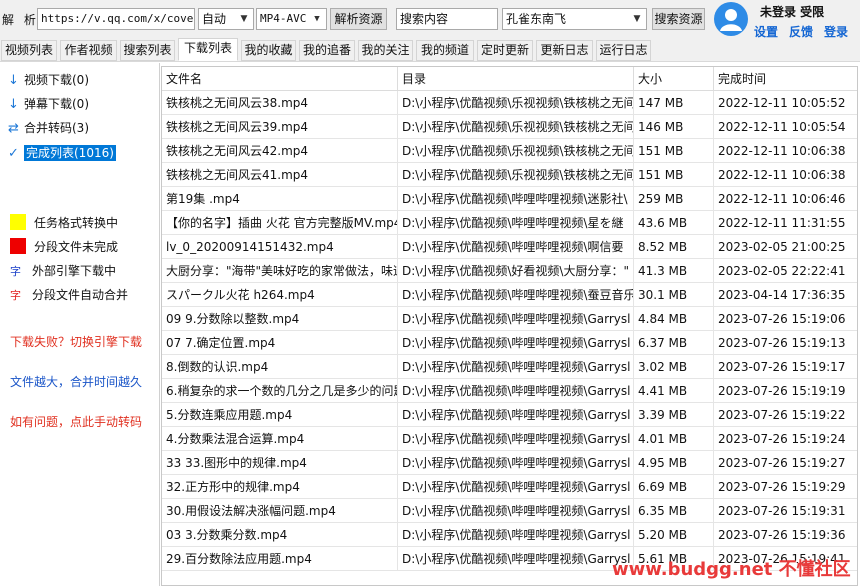 This screenshot has height=586, width=860. Describe the element at coordinates (766, 31) in the screenshot. I see `settings-link: 设置` at that location.